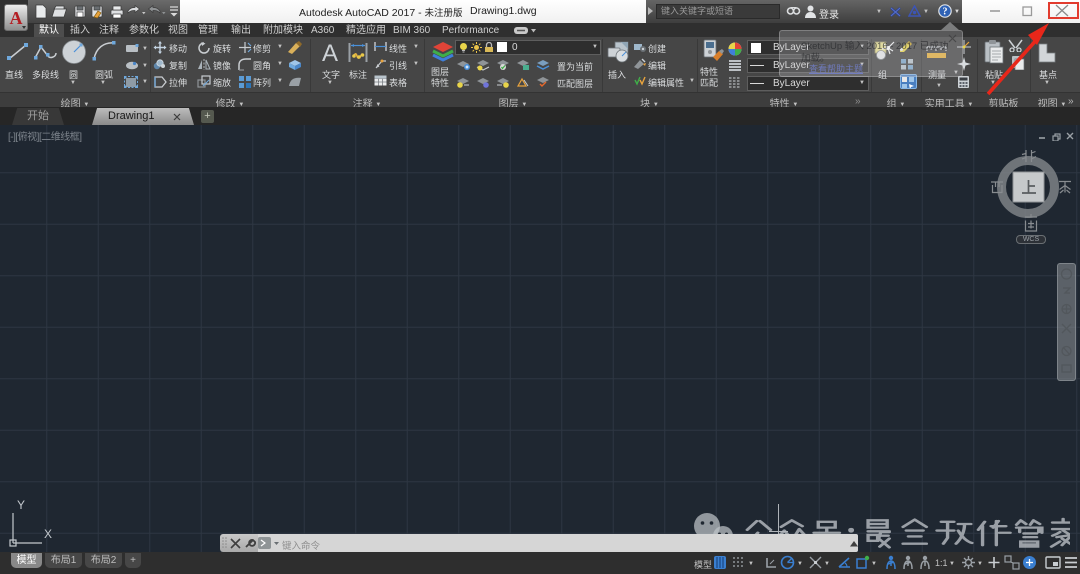  What do you see at coordinates (21, 505) in the screenshot?
I see `svg-text: Y` at bounding box center [21, 505].